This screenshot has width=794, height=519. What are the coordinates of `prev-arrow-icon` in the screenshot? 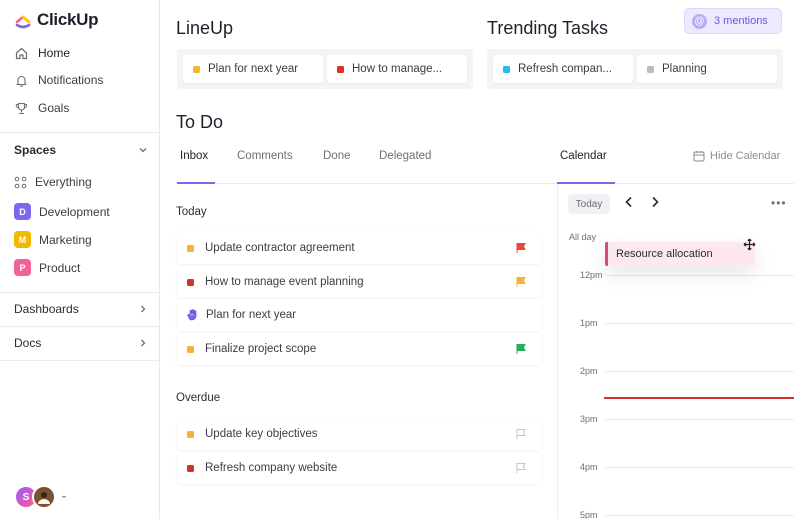 It's located at (629, 202).